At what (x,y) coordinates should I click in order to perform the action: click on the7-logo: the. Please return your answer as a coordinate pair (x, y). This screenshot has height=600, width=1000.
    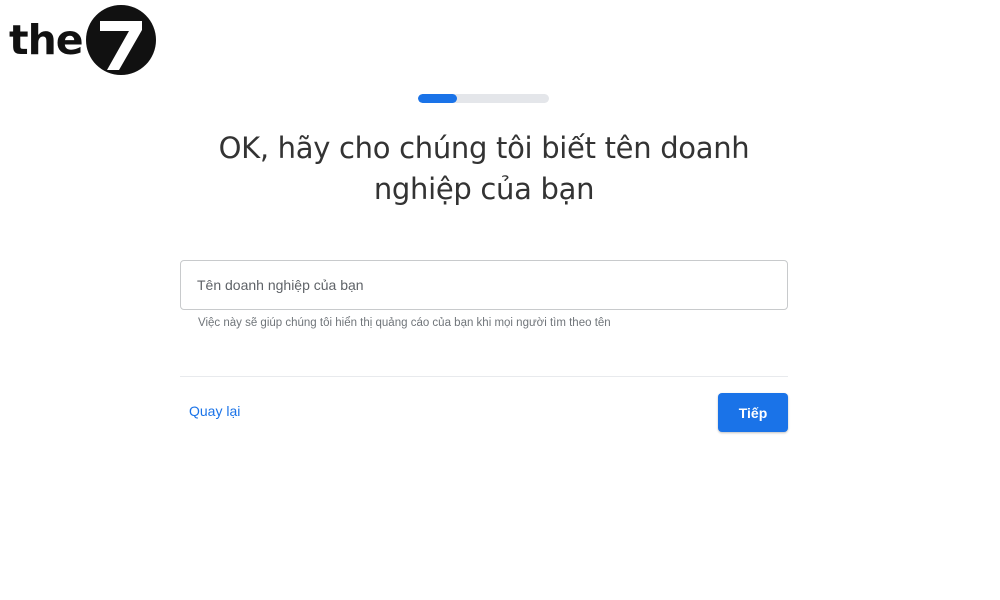
    Looking at the image, I should click on (83, 40).